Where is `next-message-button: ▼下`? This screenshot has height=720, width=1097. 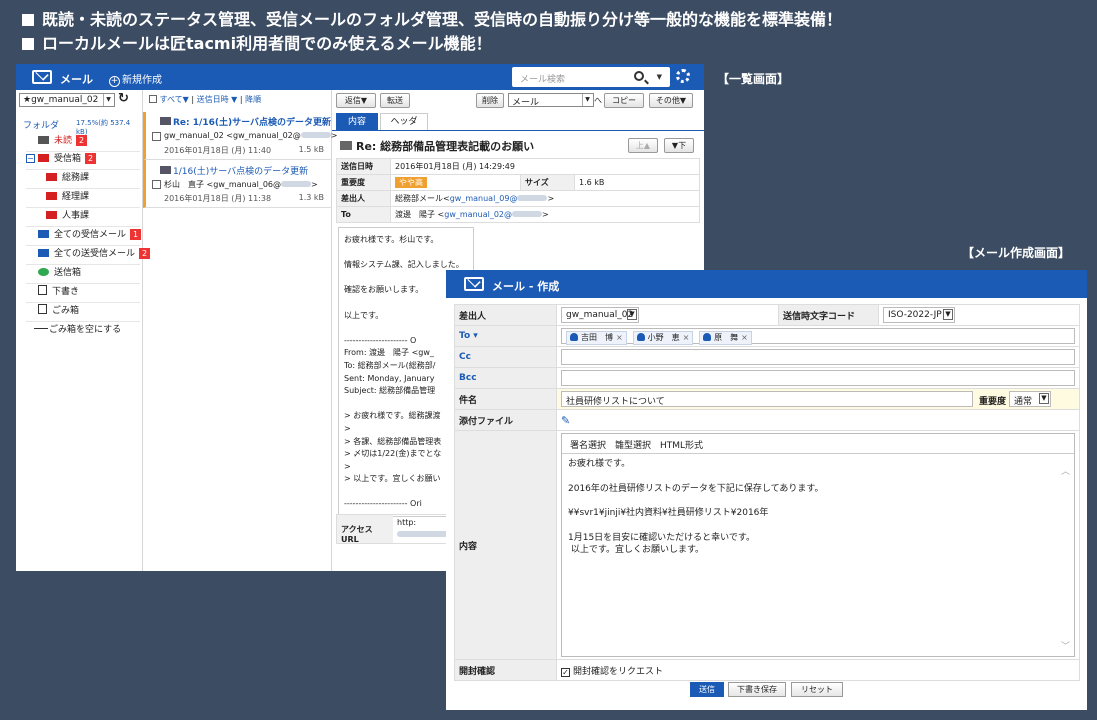 next-message-button: ▼下 is located at coordinates (679, 145).